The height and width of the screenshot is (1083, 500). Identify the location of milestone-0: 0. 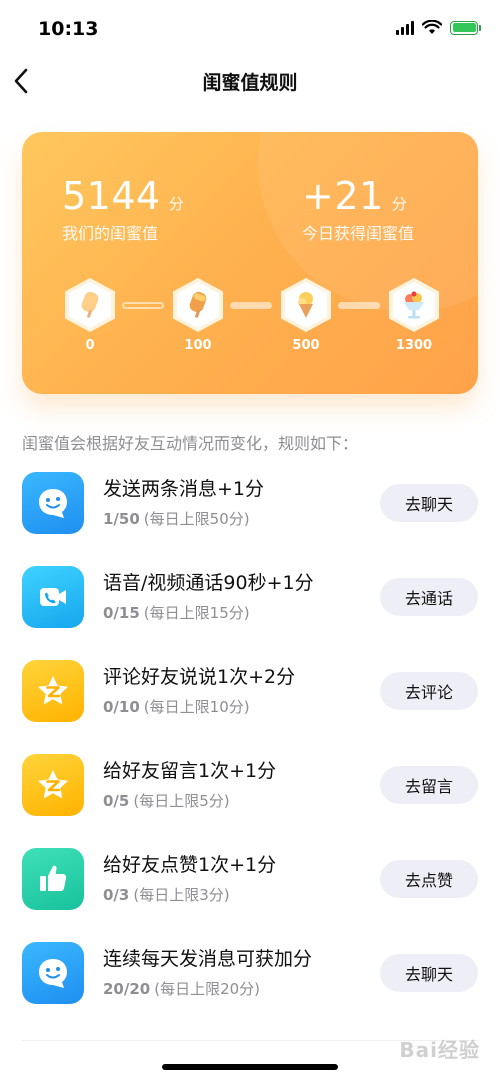
(90, 315).